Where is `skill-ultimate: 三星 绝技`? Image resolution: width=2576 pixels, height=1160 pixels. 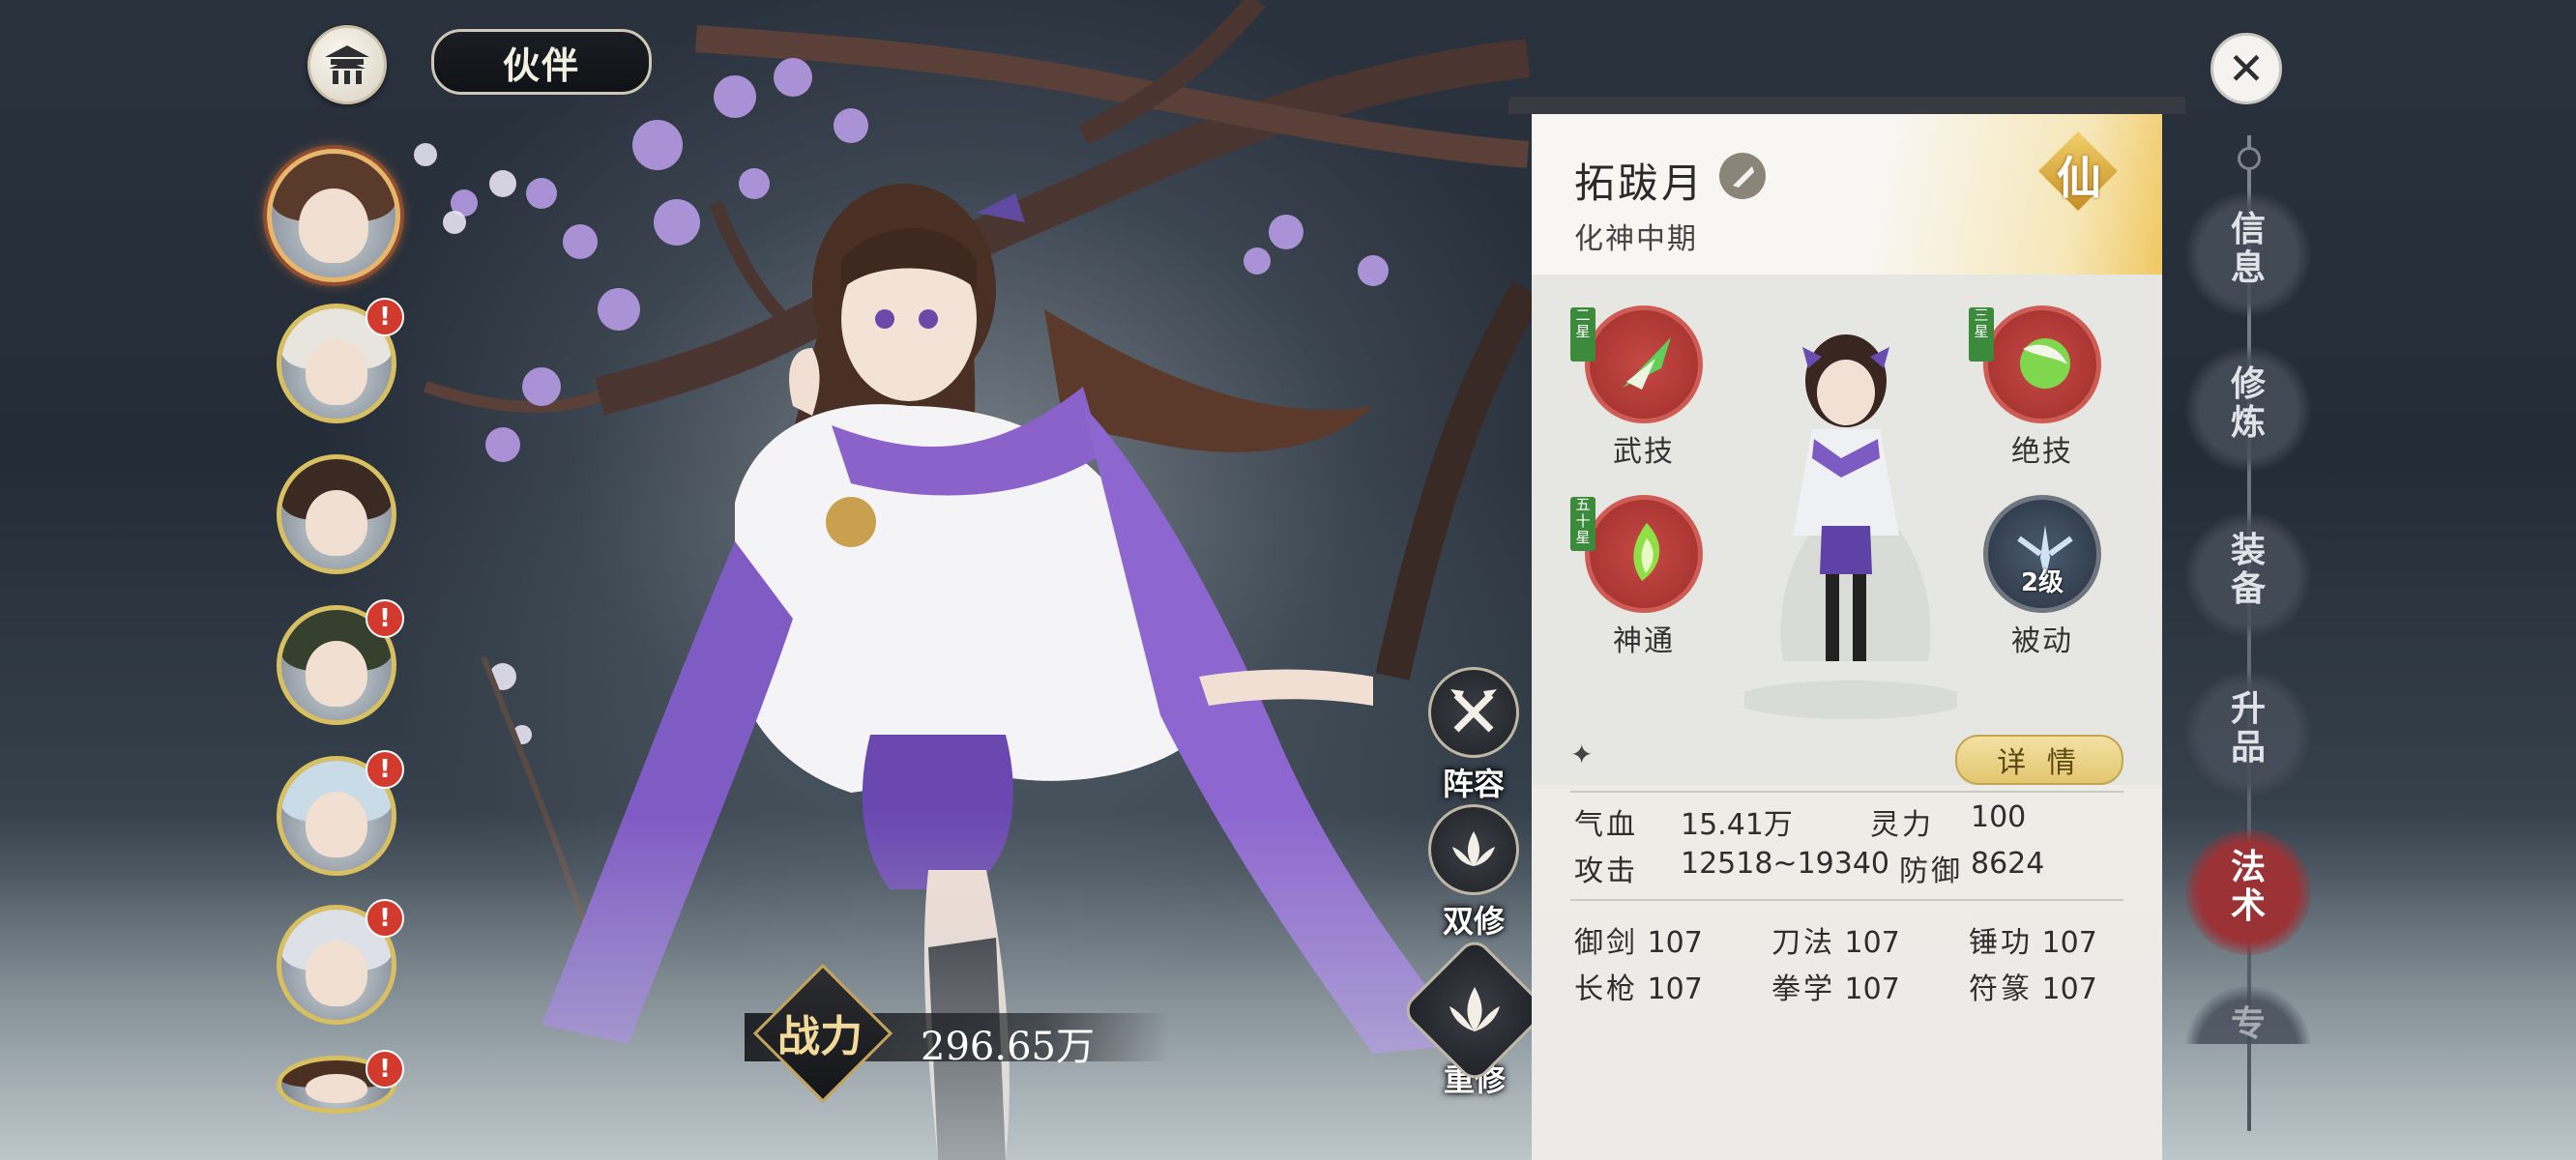 skill-ultimate: 三星 绝技 is located at coordinates (2039, 387).